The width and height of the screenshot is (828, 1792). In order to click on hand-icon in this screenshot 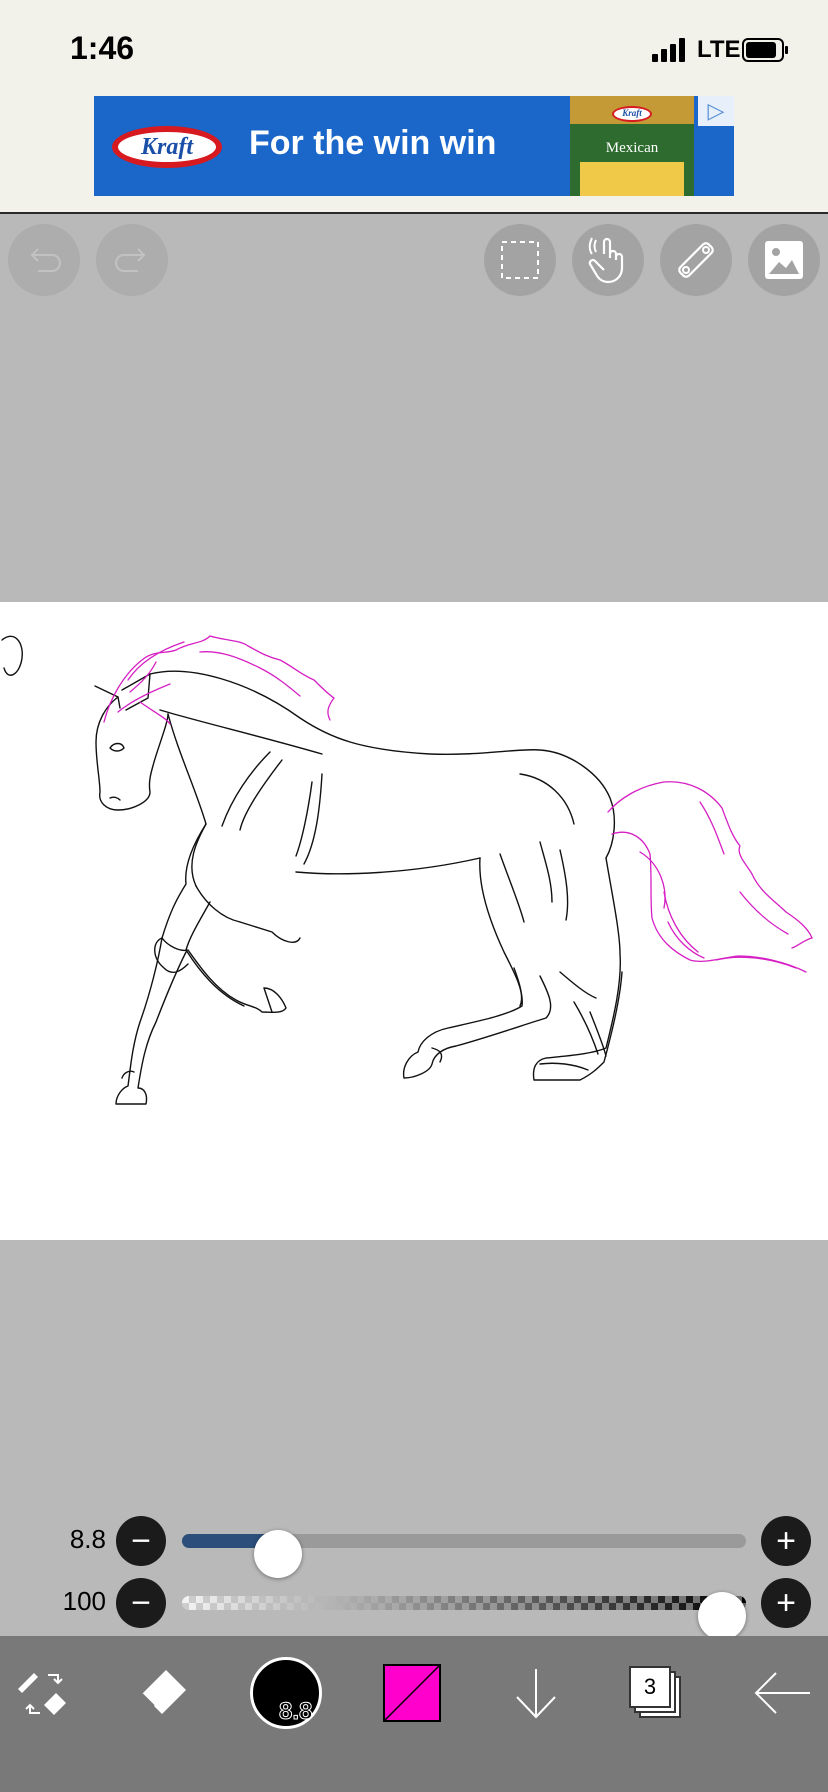, I will do `click(606, 260)`.